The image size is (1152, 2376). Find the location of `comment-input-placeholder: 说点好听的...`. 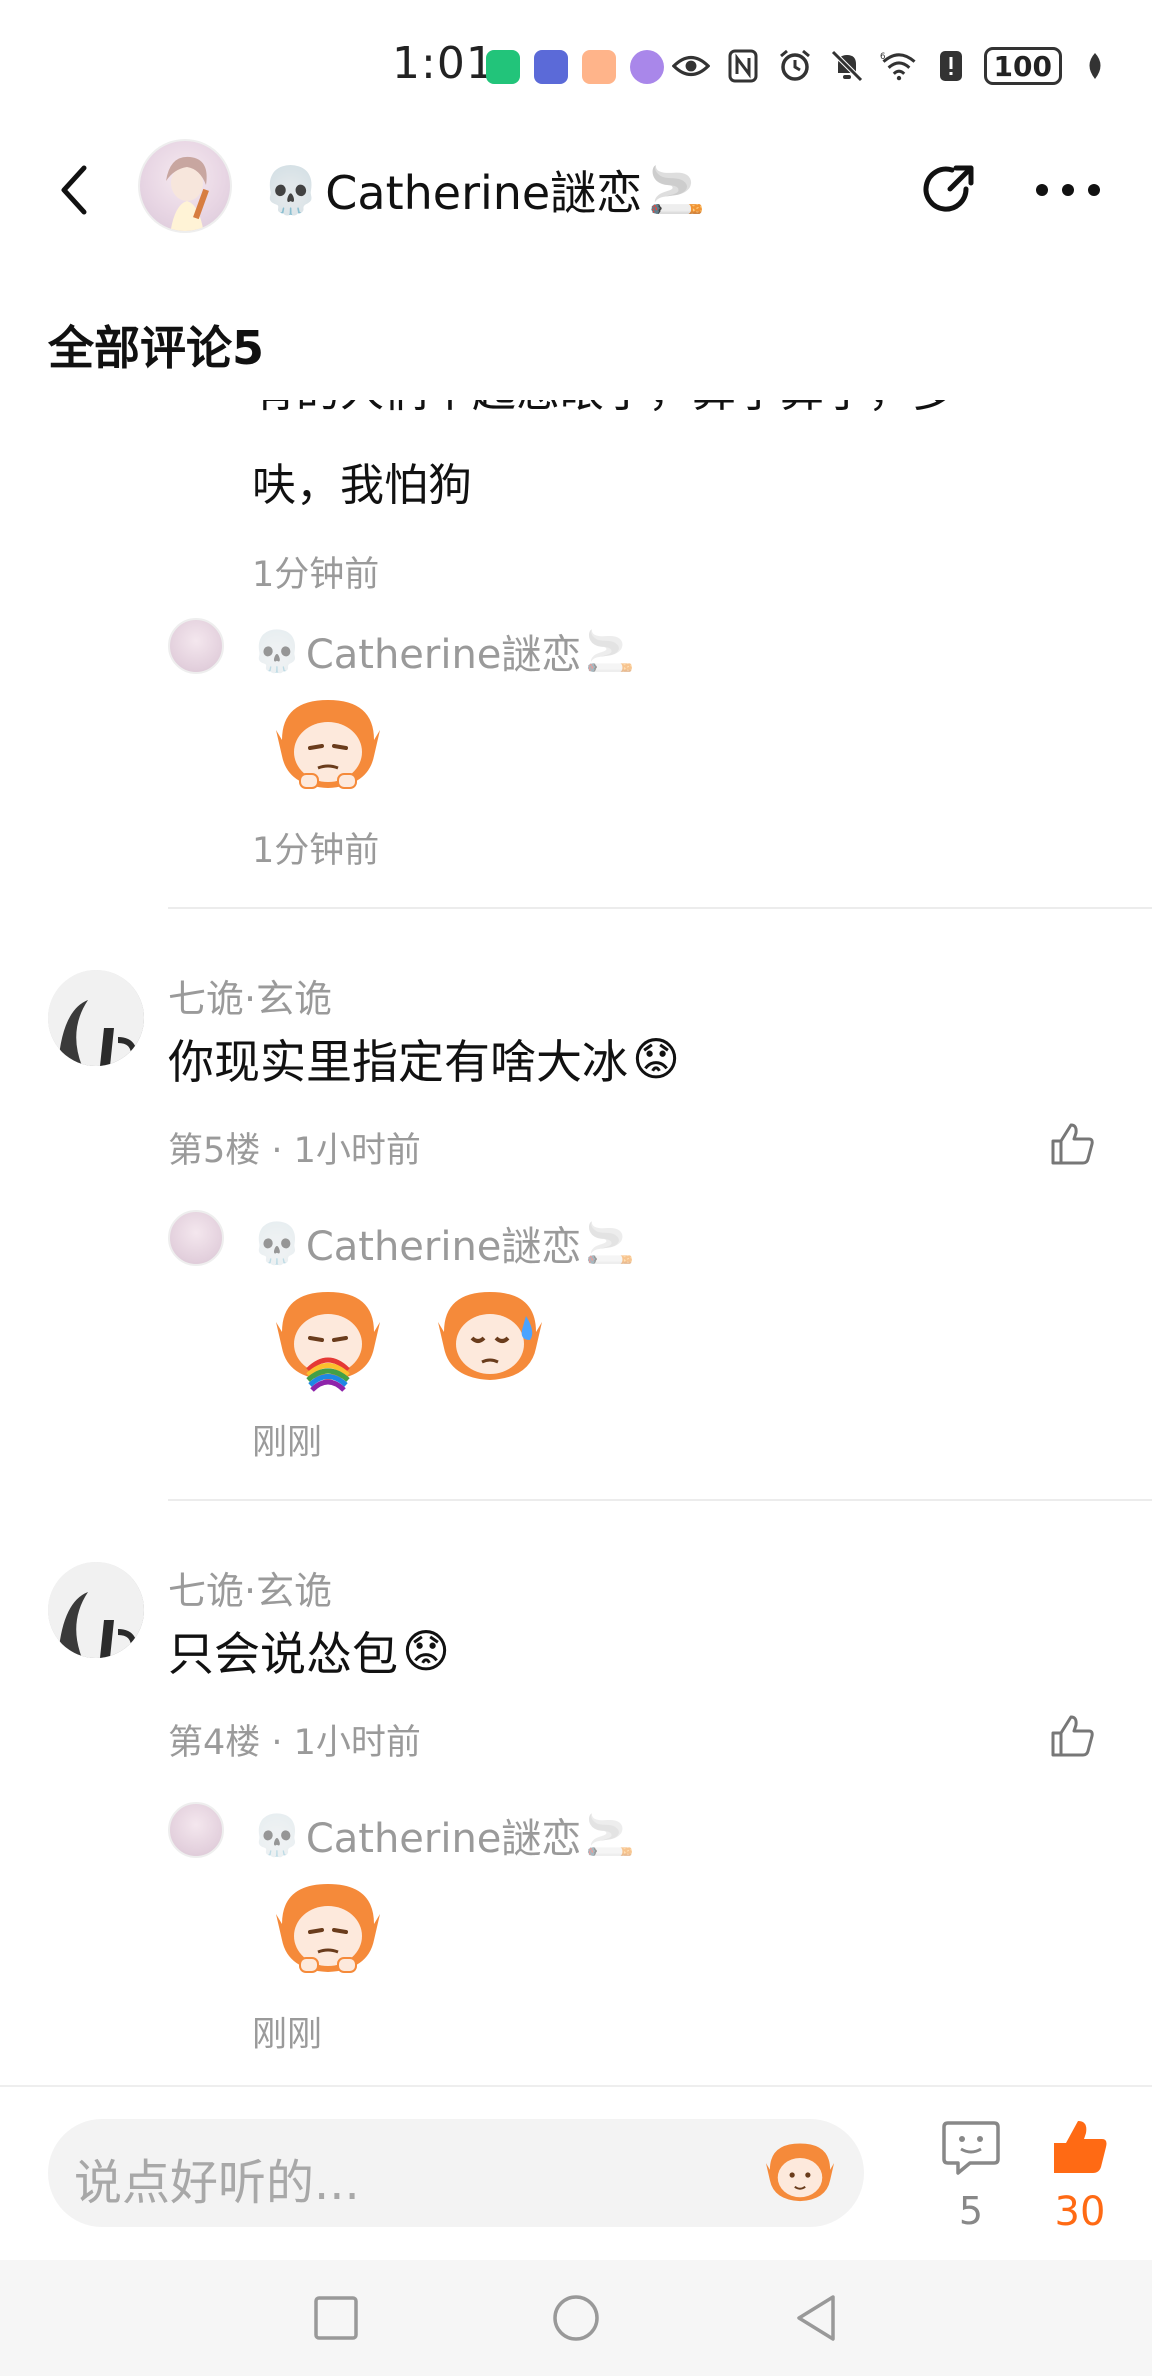

comment-input-placeholder: 说点好听的... is located at coordinates (217, 2183).